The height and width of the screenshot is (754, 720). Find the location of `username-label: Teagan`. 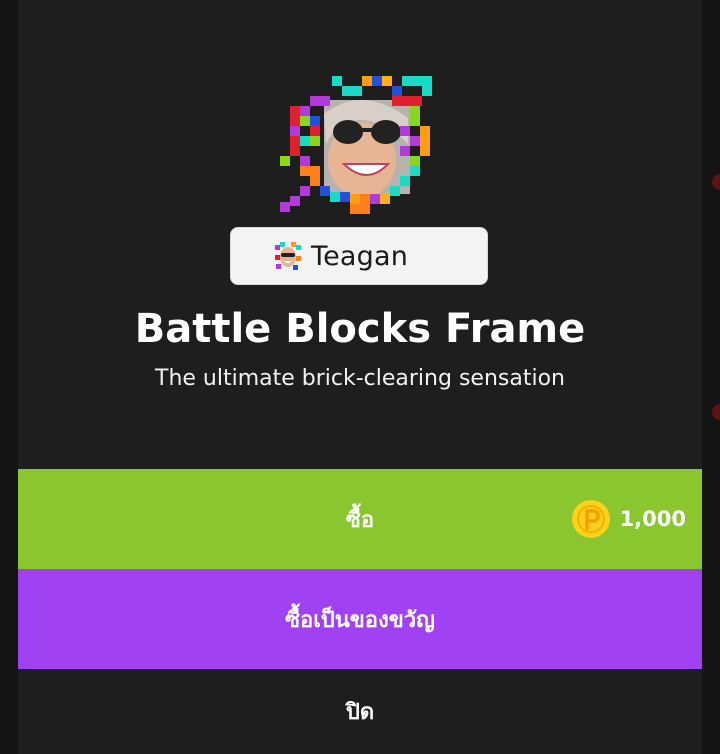

username-label: Teagan is located at coordinates (360, 256).